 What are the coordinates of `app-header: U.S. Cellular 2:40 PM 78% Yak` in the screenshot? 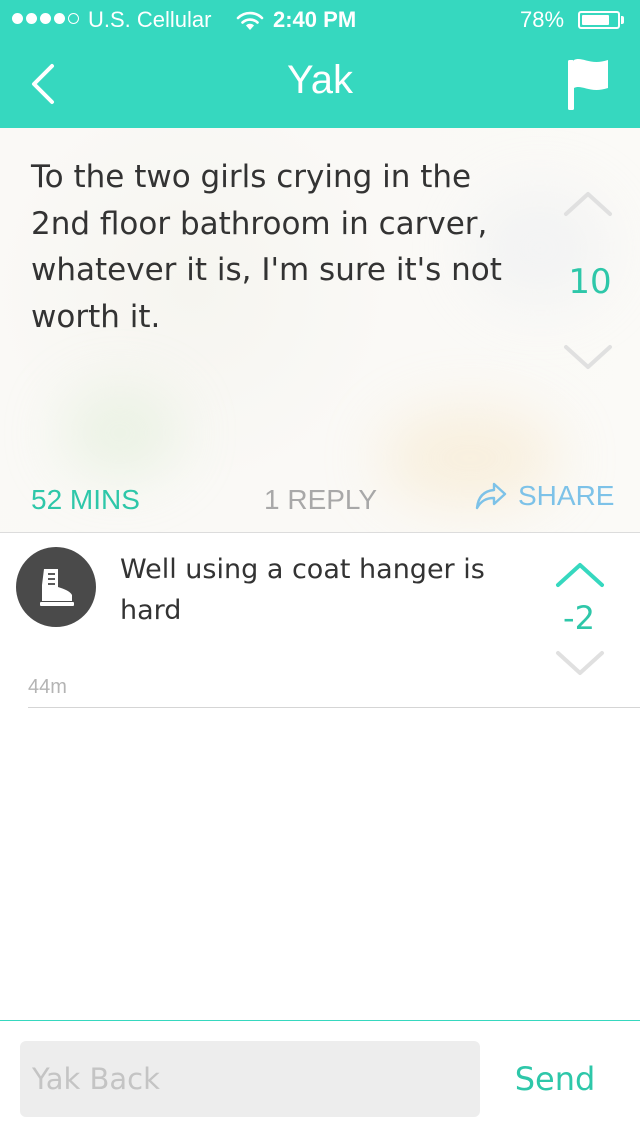 It's located at (320, 64).